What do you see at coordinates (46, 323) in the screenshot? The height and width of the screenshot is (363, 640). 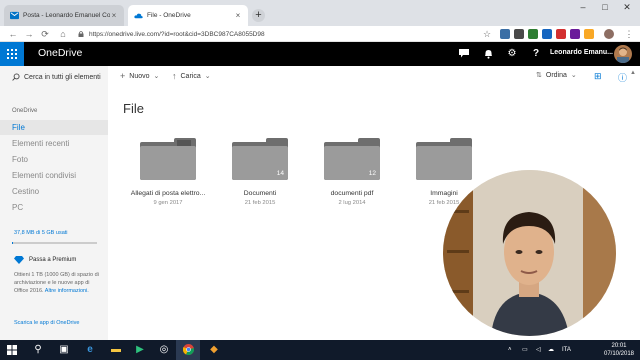 I see `get-apps-link: Scarica le app di OneDrive` at bounding box center [46, 323].